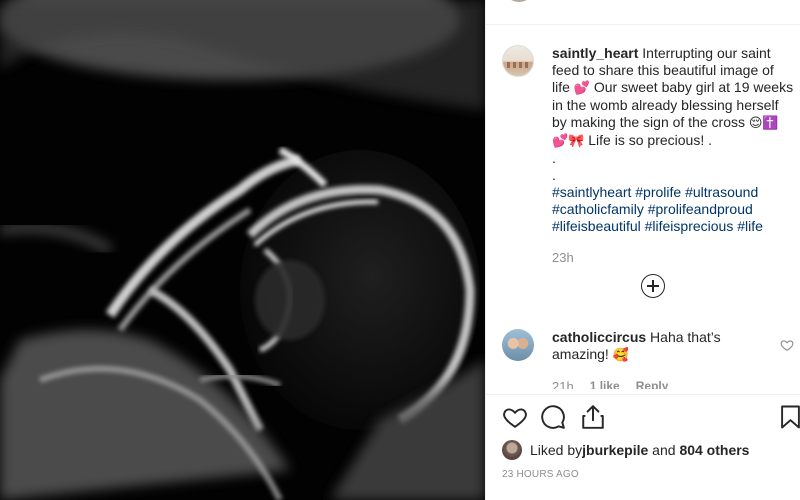  I want to click on heart-icon, so click(515, 417).